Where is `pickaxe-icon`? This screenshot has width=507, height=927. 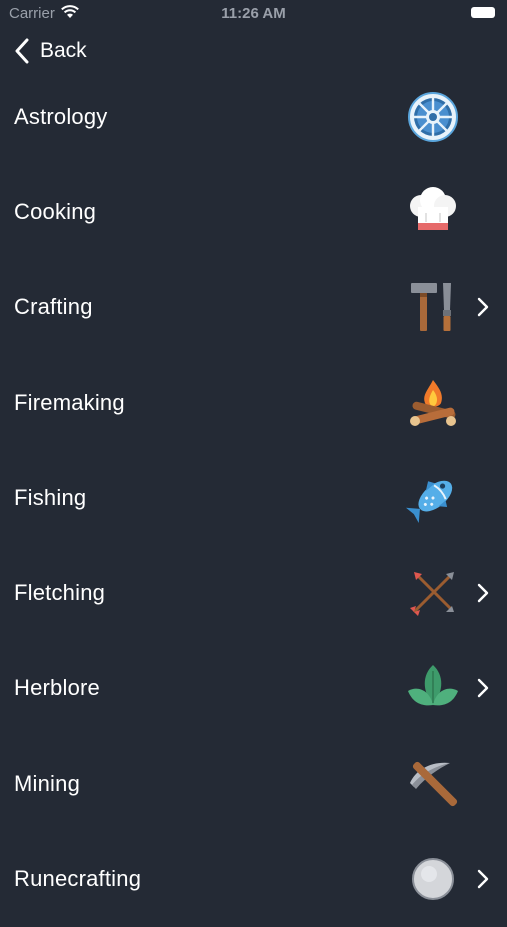 pickaxe-icon is located at coordinates (434, 783).